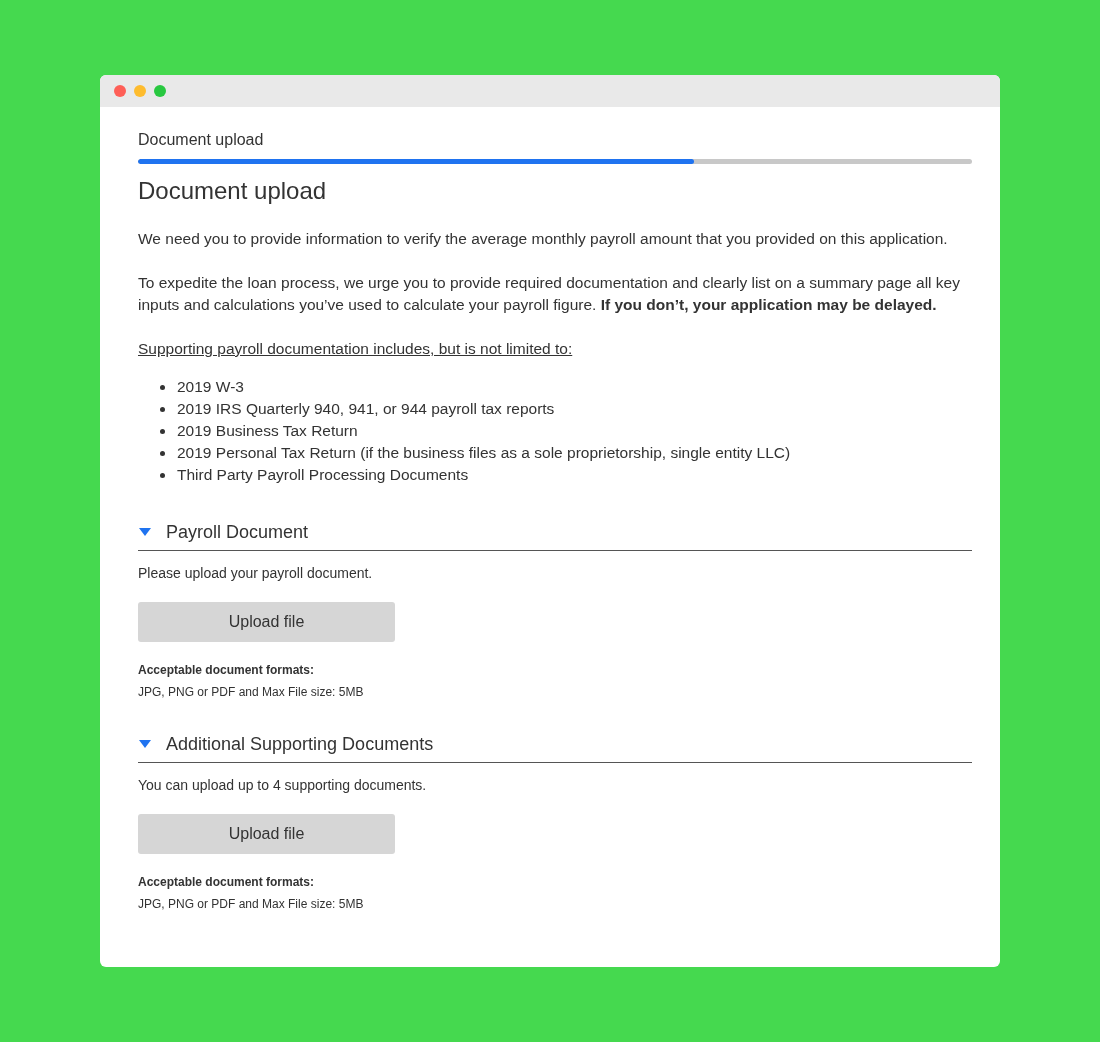 The width and height of the screenshot is (1100, 1042). Describe the element at coordinates (283, 785) in the screenshot. I see `section-instruction: You can upload up to 4 supporting documents.` at that location.